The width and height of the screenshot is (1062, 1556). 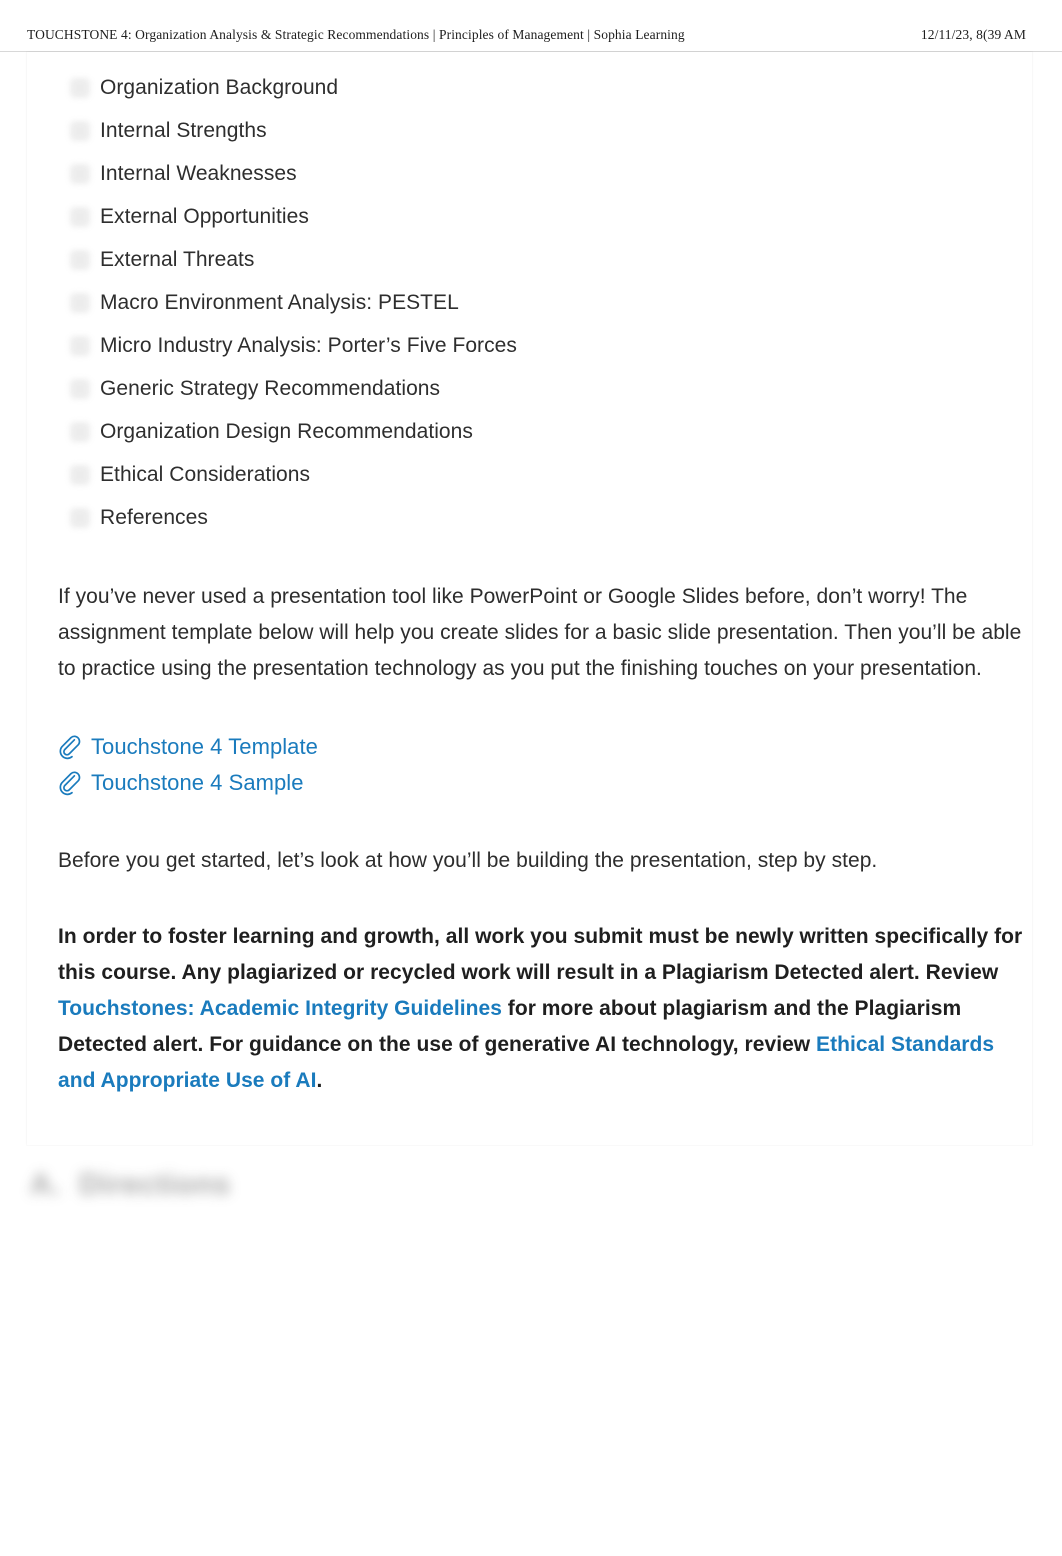 What do you see at coordinates (543, 517) in the screenshot?
I see `list-item: References` at bounding box center [543, 517].